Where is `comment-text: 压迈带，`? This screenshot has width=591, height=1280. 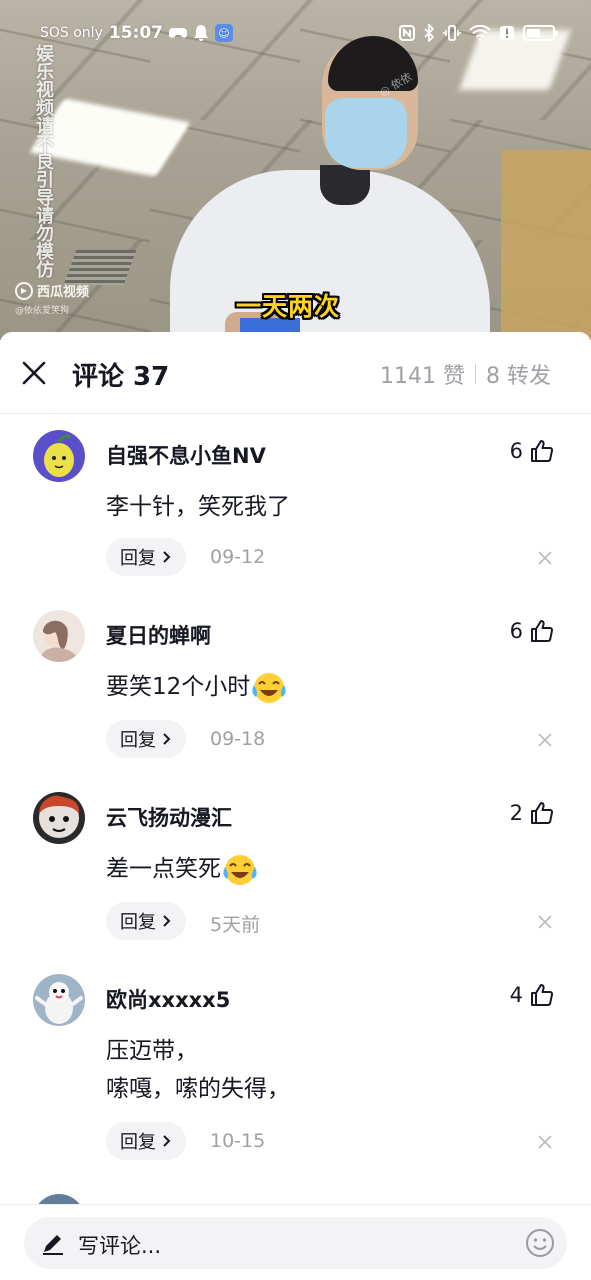
comment-text: 压迈带， is located at coordinates (152, 1051).